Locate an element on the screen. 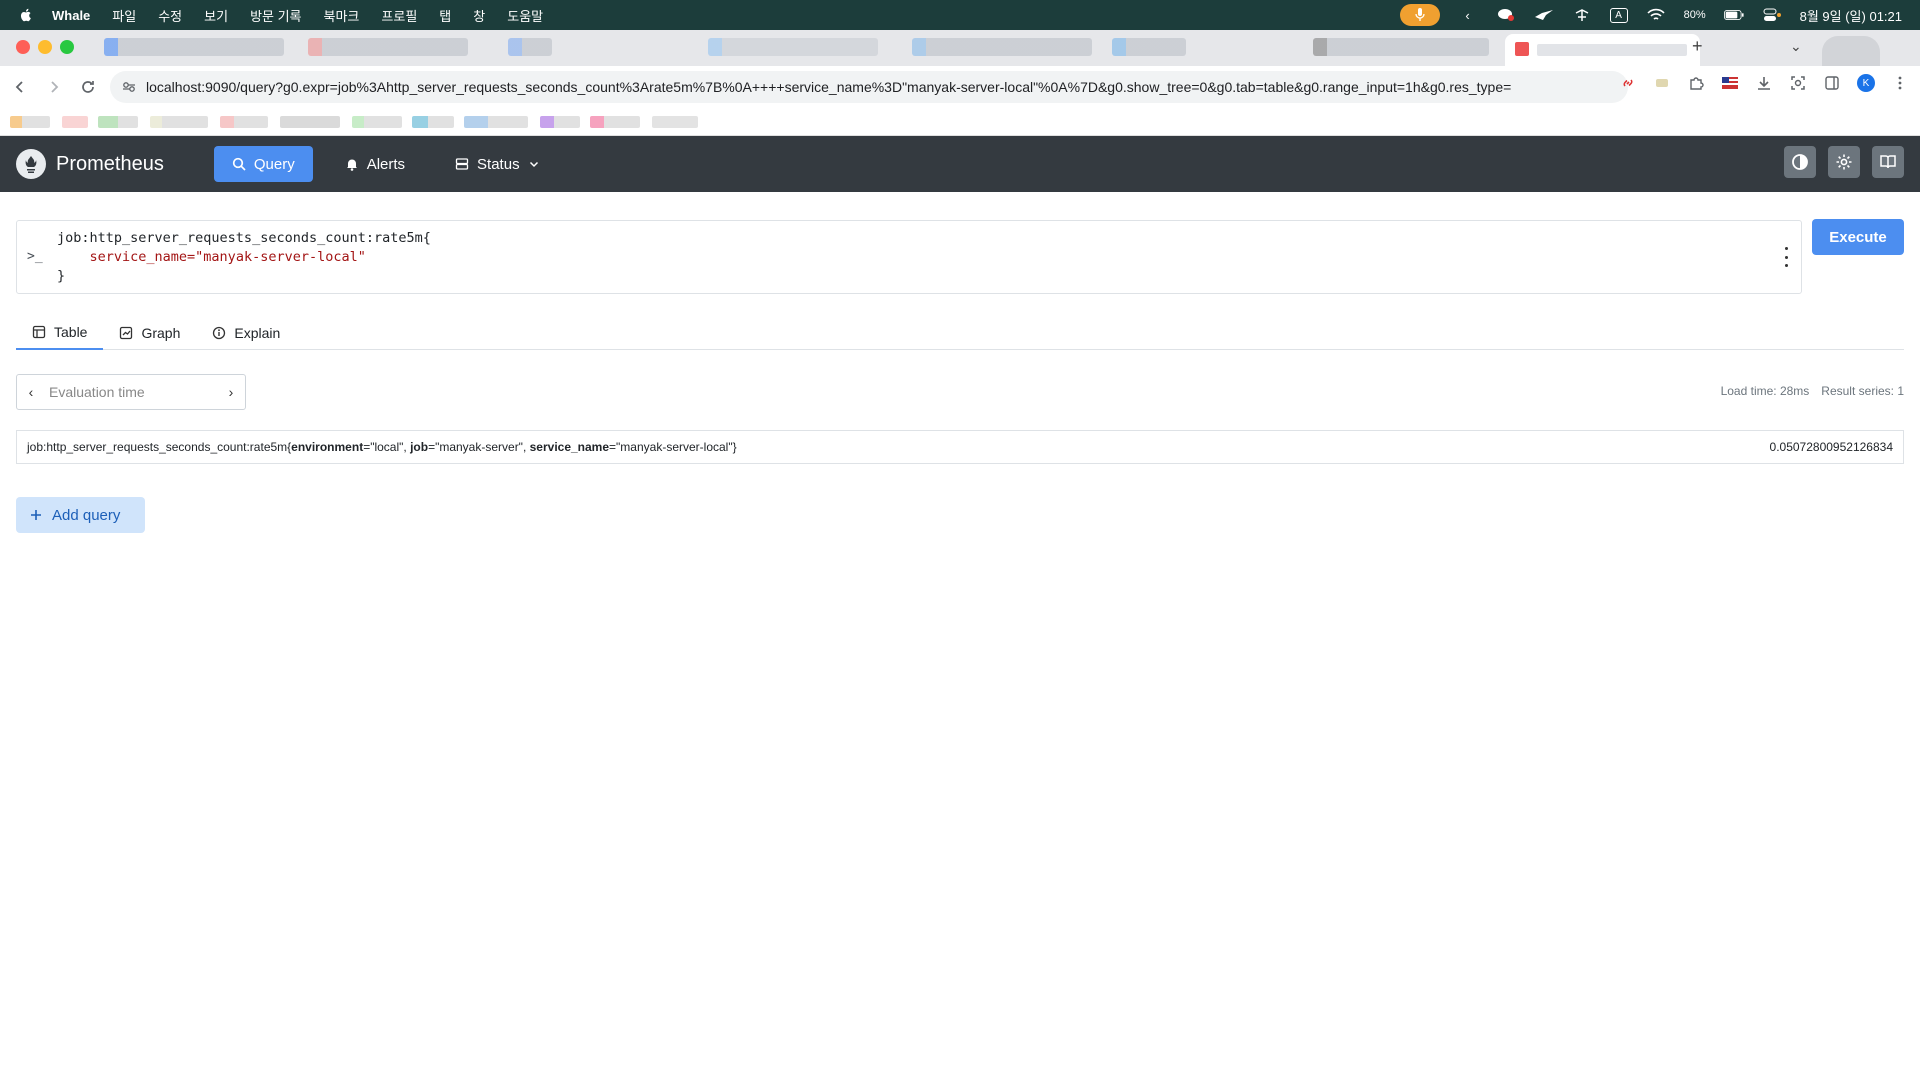 The height and width of the screenshot is (1080, 1920). book-icon is located at coordinates (1888, 162).